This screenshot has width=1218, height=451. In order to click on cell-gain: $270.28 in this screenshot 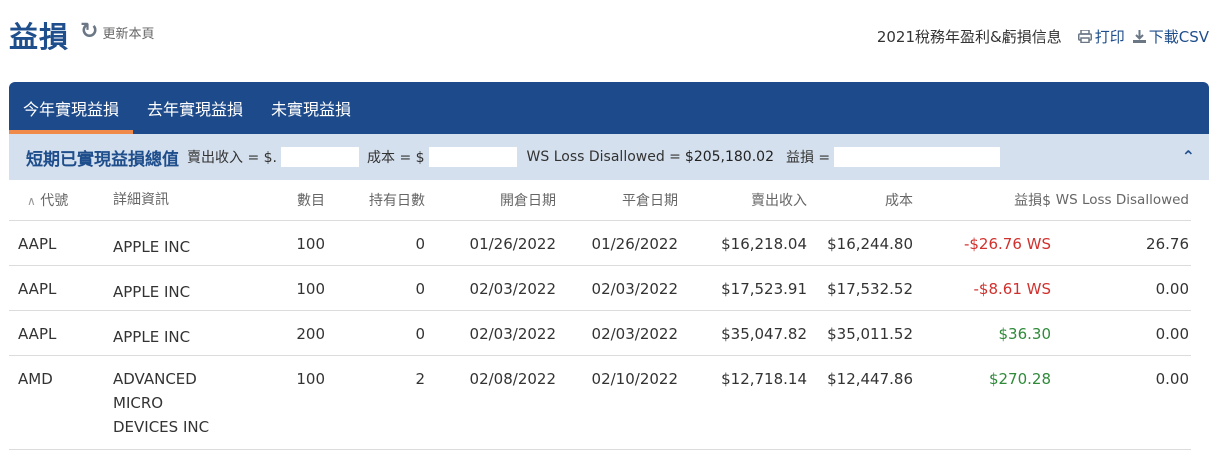, I will do `click(1019, 379)`.